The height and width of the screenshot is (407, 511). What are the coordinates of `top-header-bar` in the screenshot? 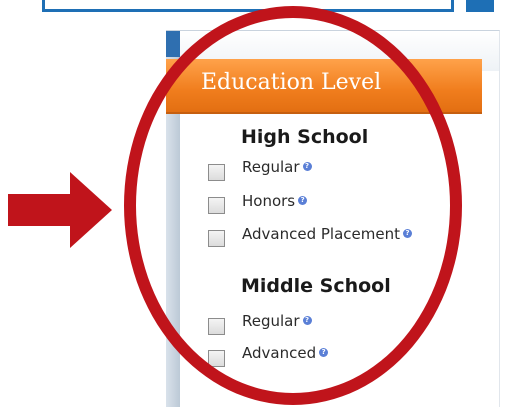 It's located at (248, 6).